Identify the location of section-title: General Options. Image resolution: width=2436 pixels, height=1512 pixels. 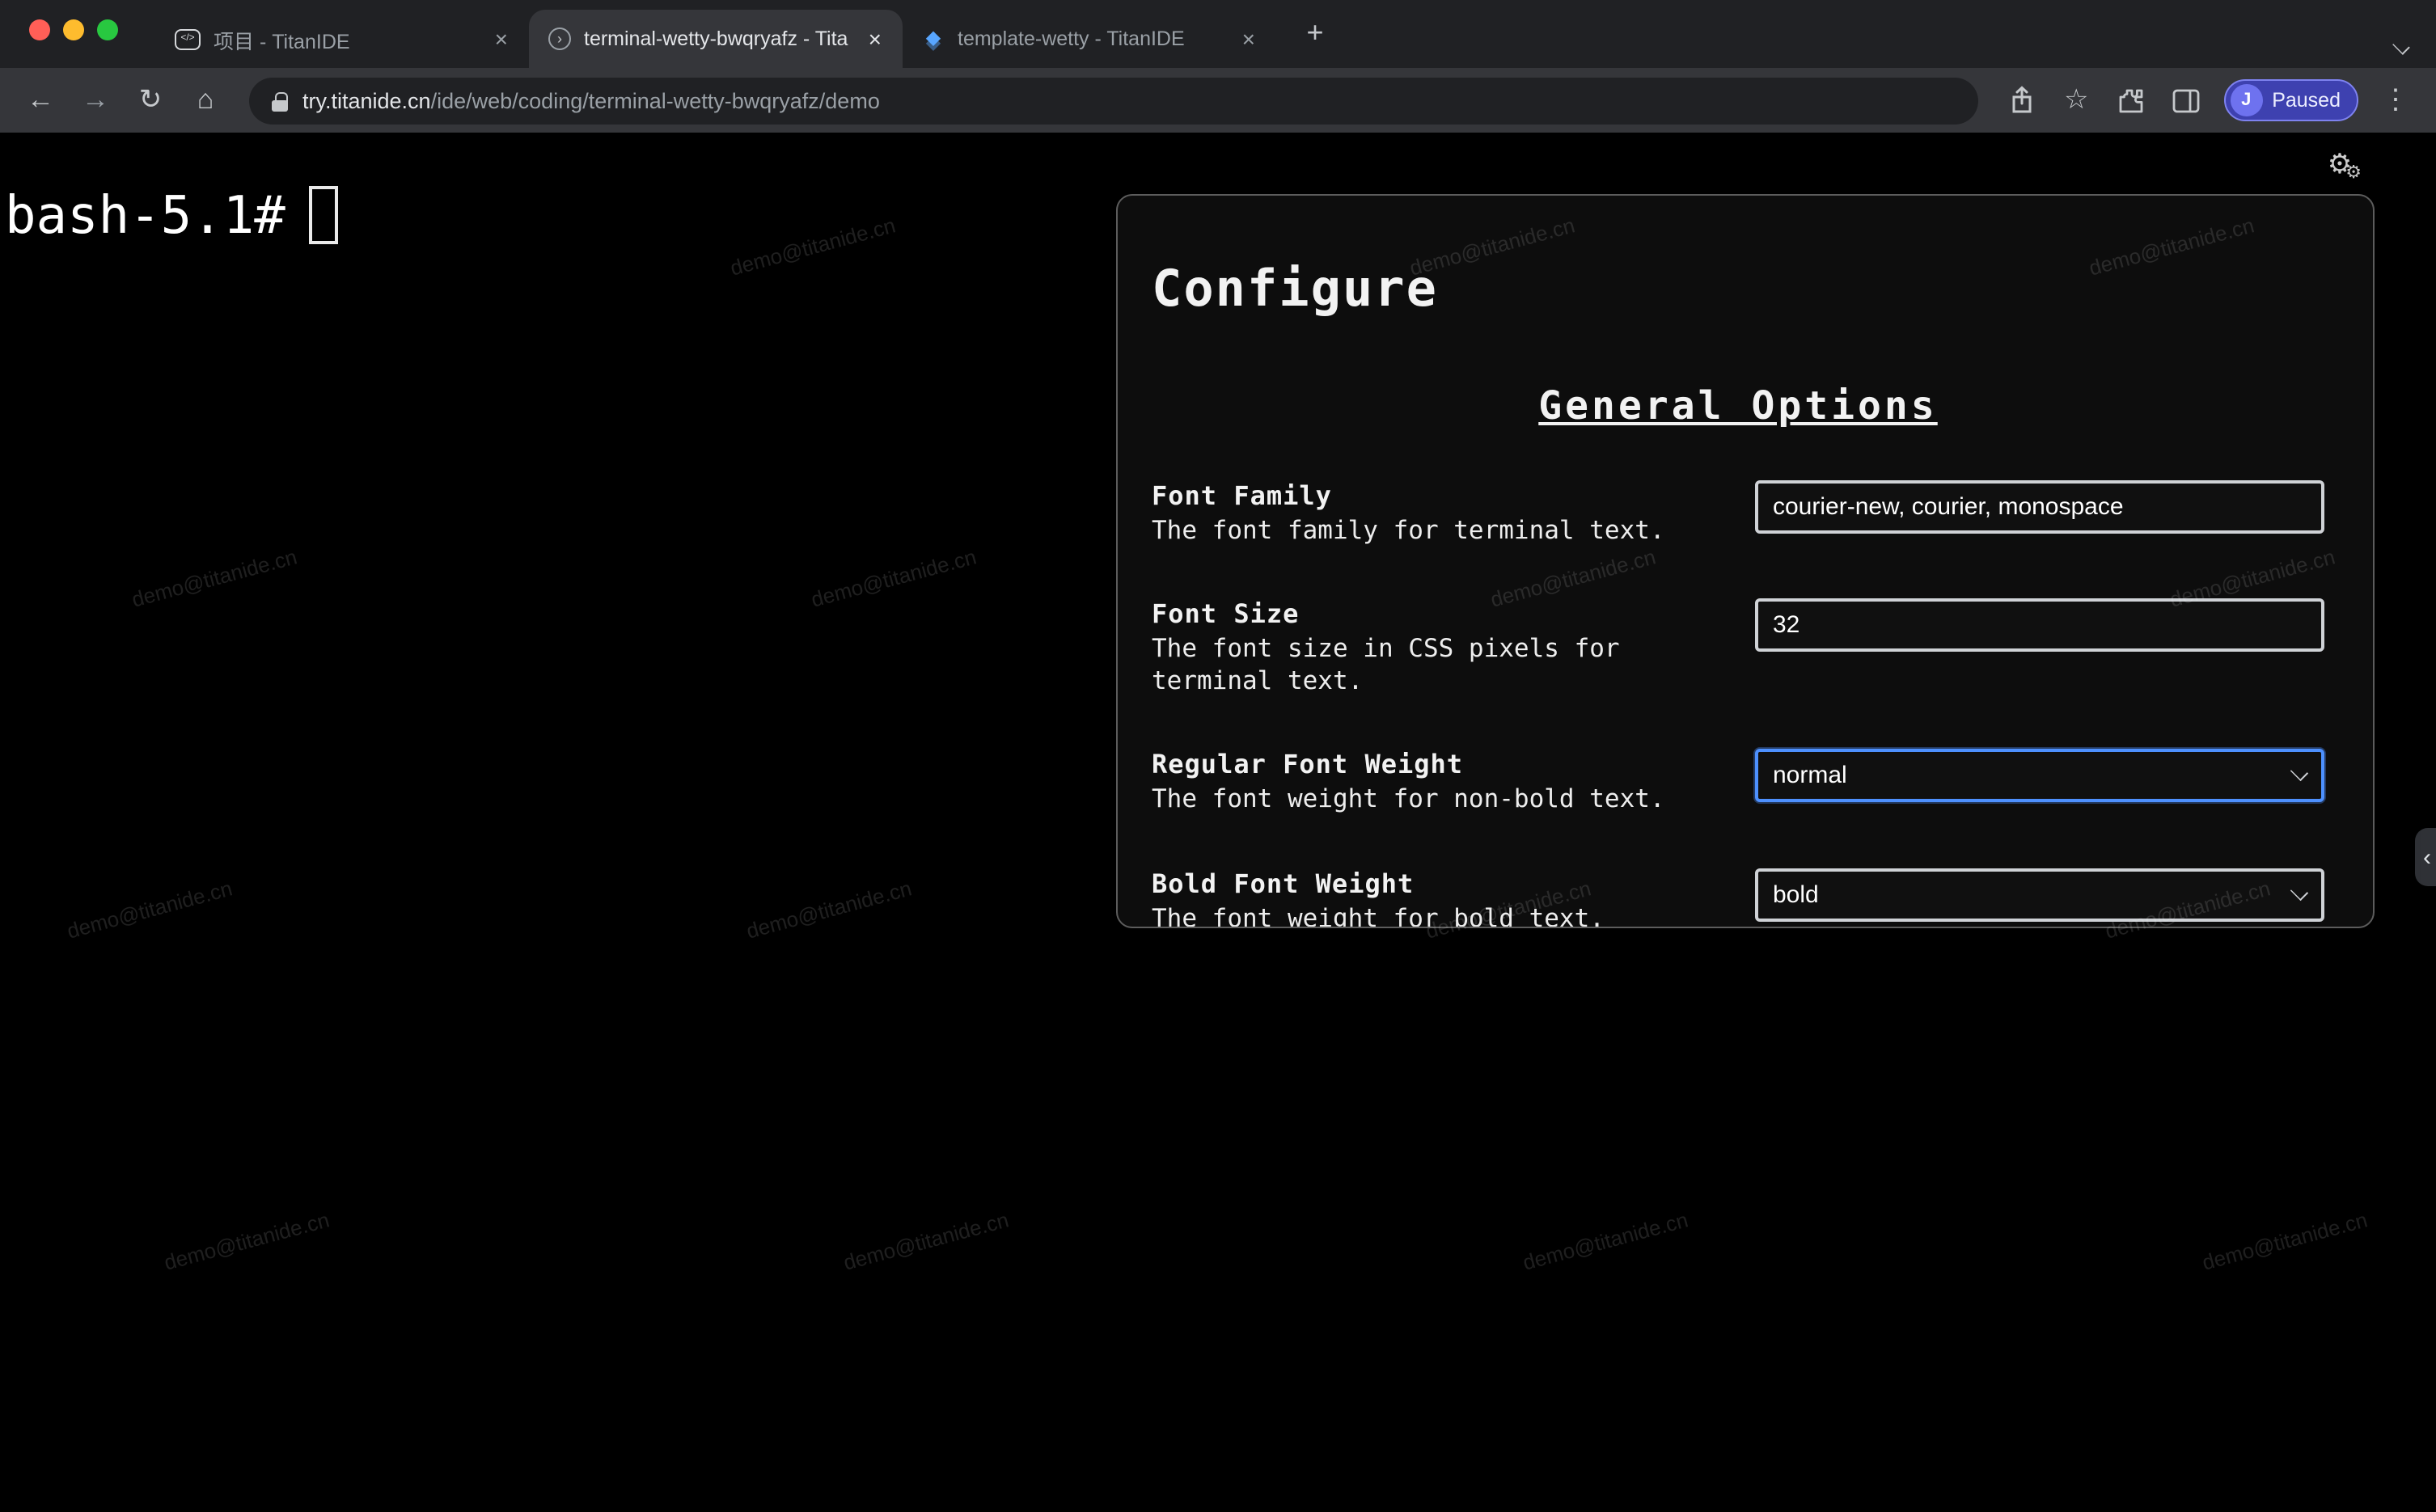
(1738, 406).